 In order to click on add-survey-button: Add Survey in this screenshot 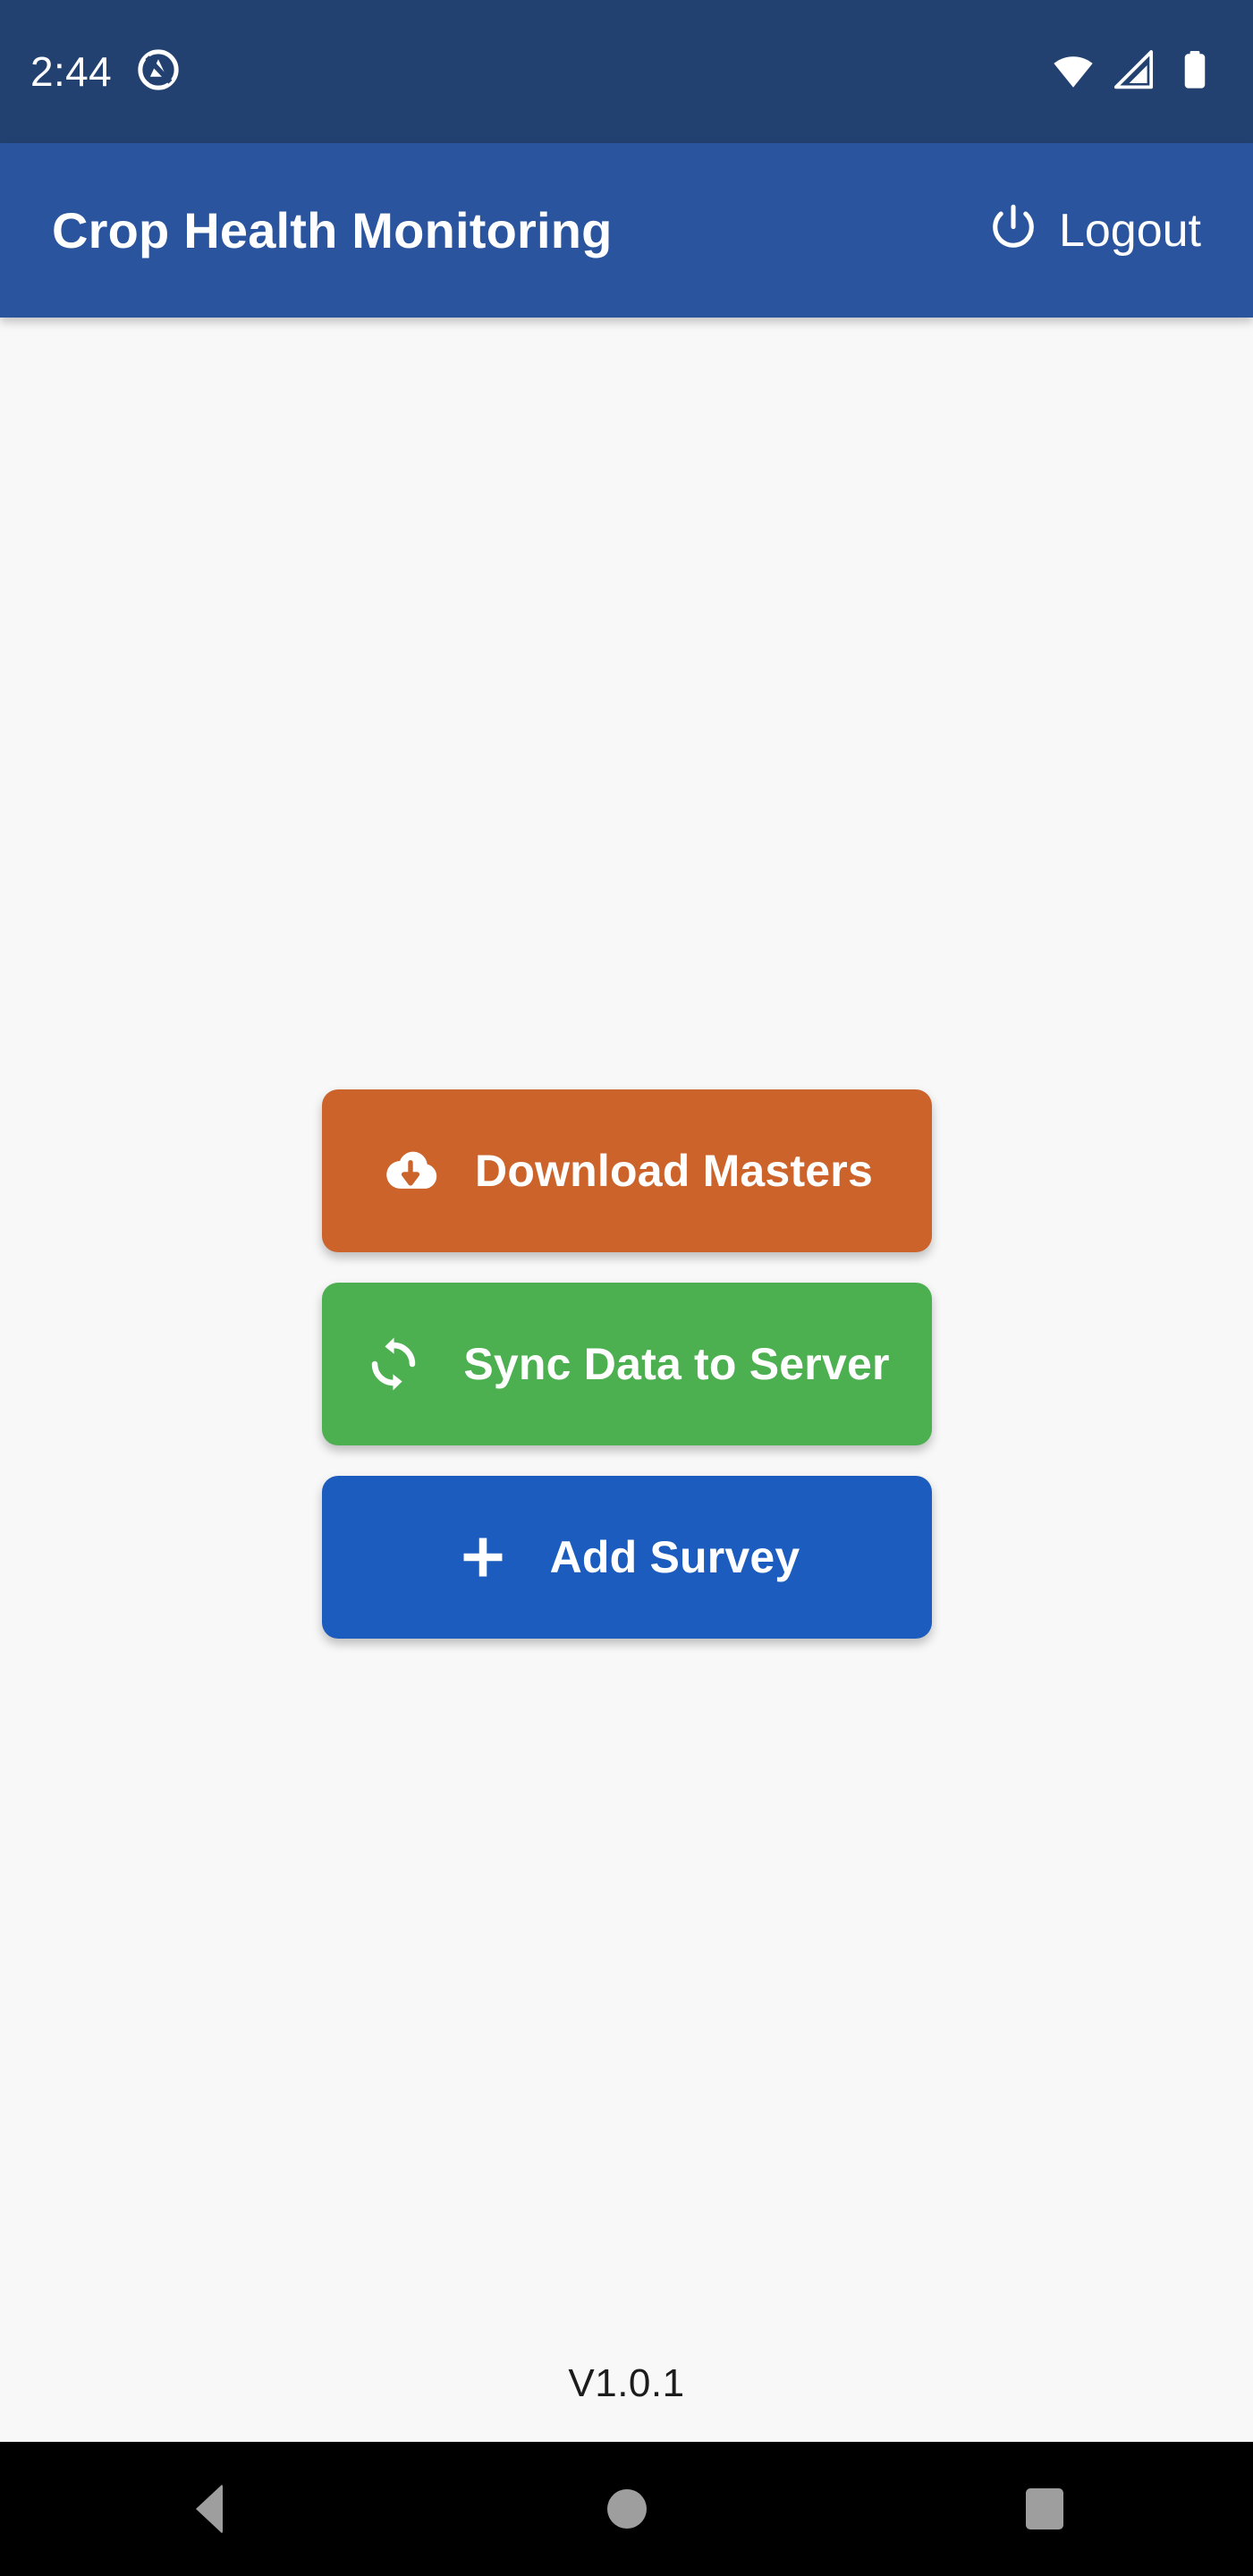, I will do `click(626, 1557)`.